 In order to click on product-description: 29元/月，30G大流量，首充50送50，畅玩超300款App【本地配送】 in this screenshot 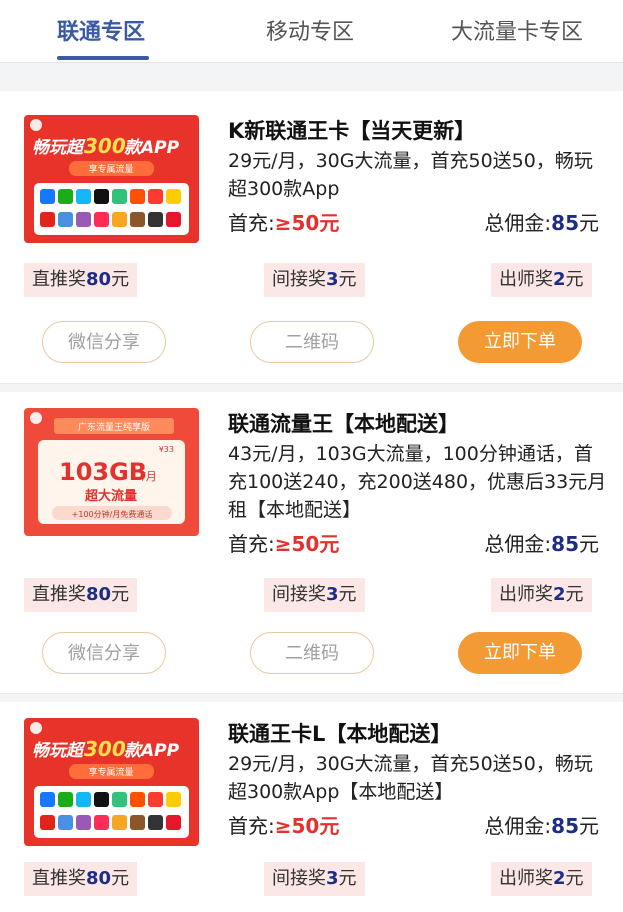, I will do `click(410, 778)`.